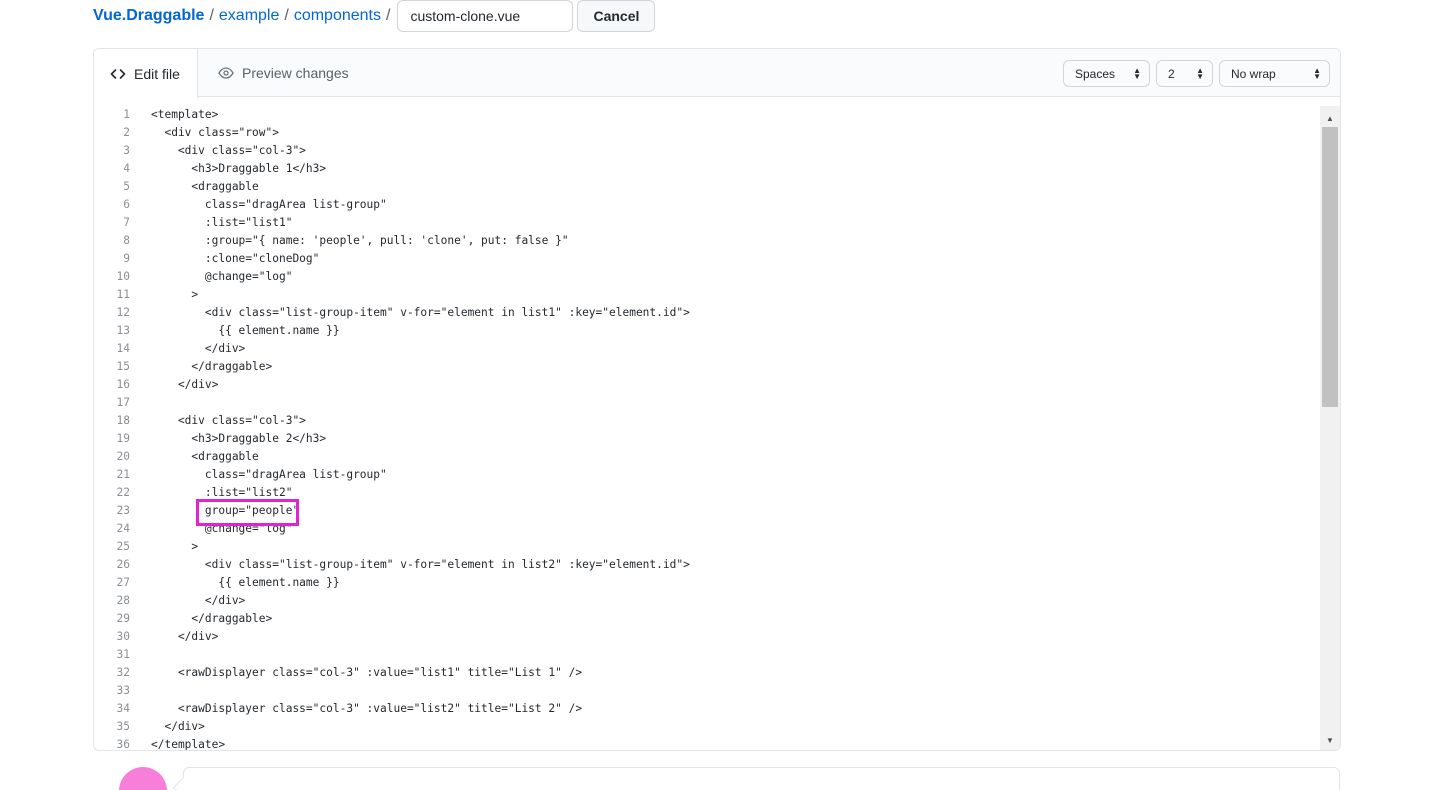  Describe the element at coordinates (707, 295) in the screenshot. I see `code-line: 11 >` at that location.